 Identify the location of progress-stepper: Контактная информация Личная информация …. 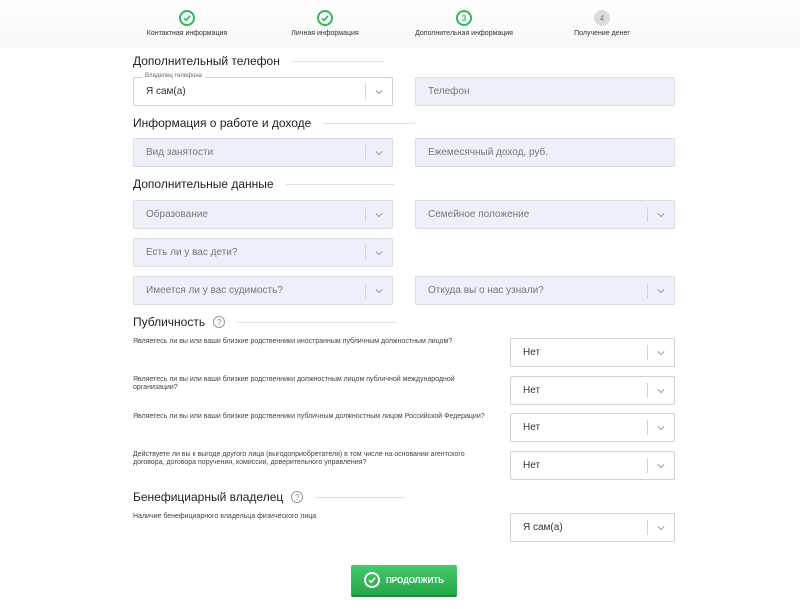
(400, 24).